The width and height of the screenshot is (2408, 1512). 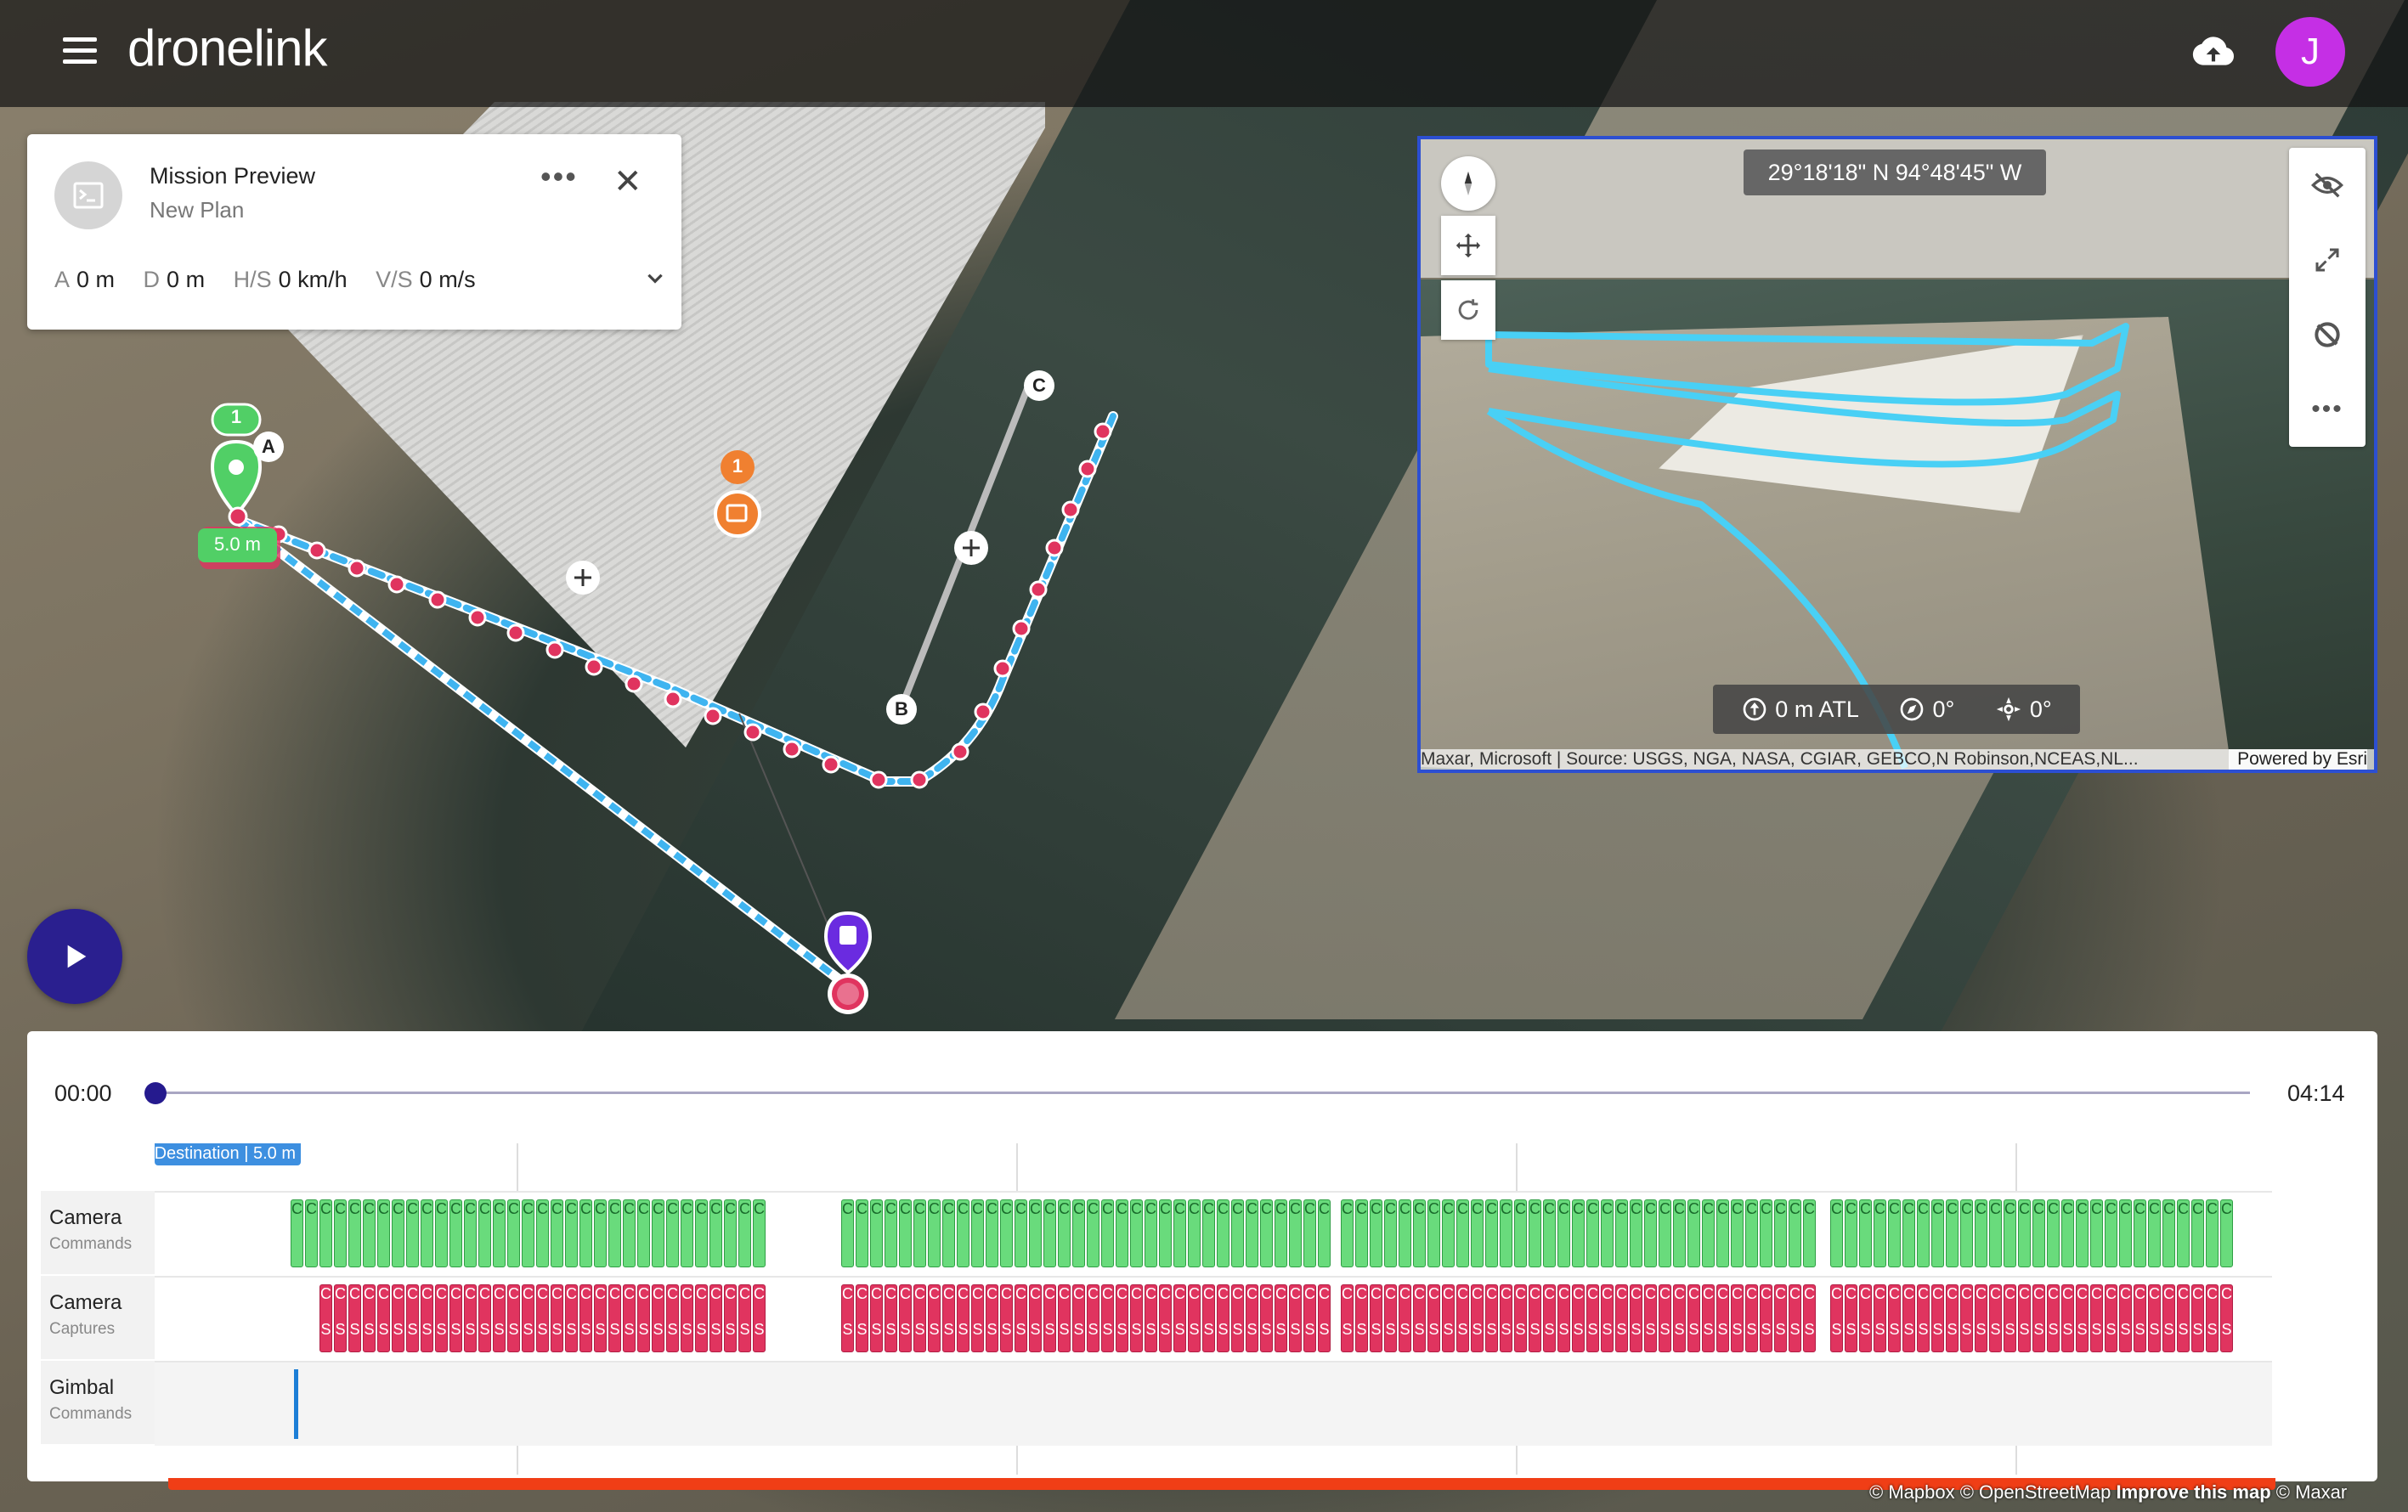 What do you see at coordinates (2035, 1492) in the screenshot?
I see `osm-attribution-link: © OpenStreetMap` at bounding box center [2035, 1492].